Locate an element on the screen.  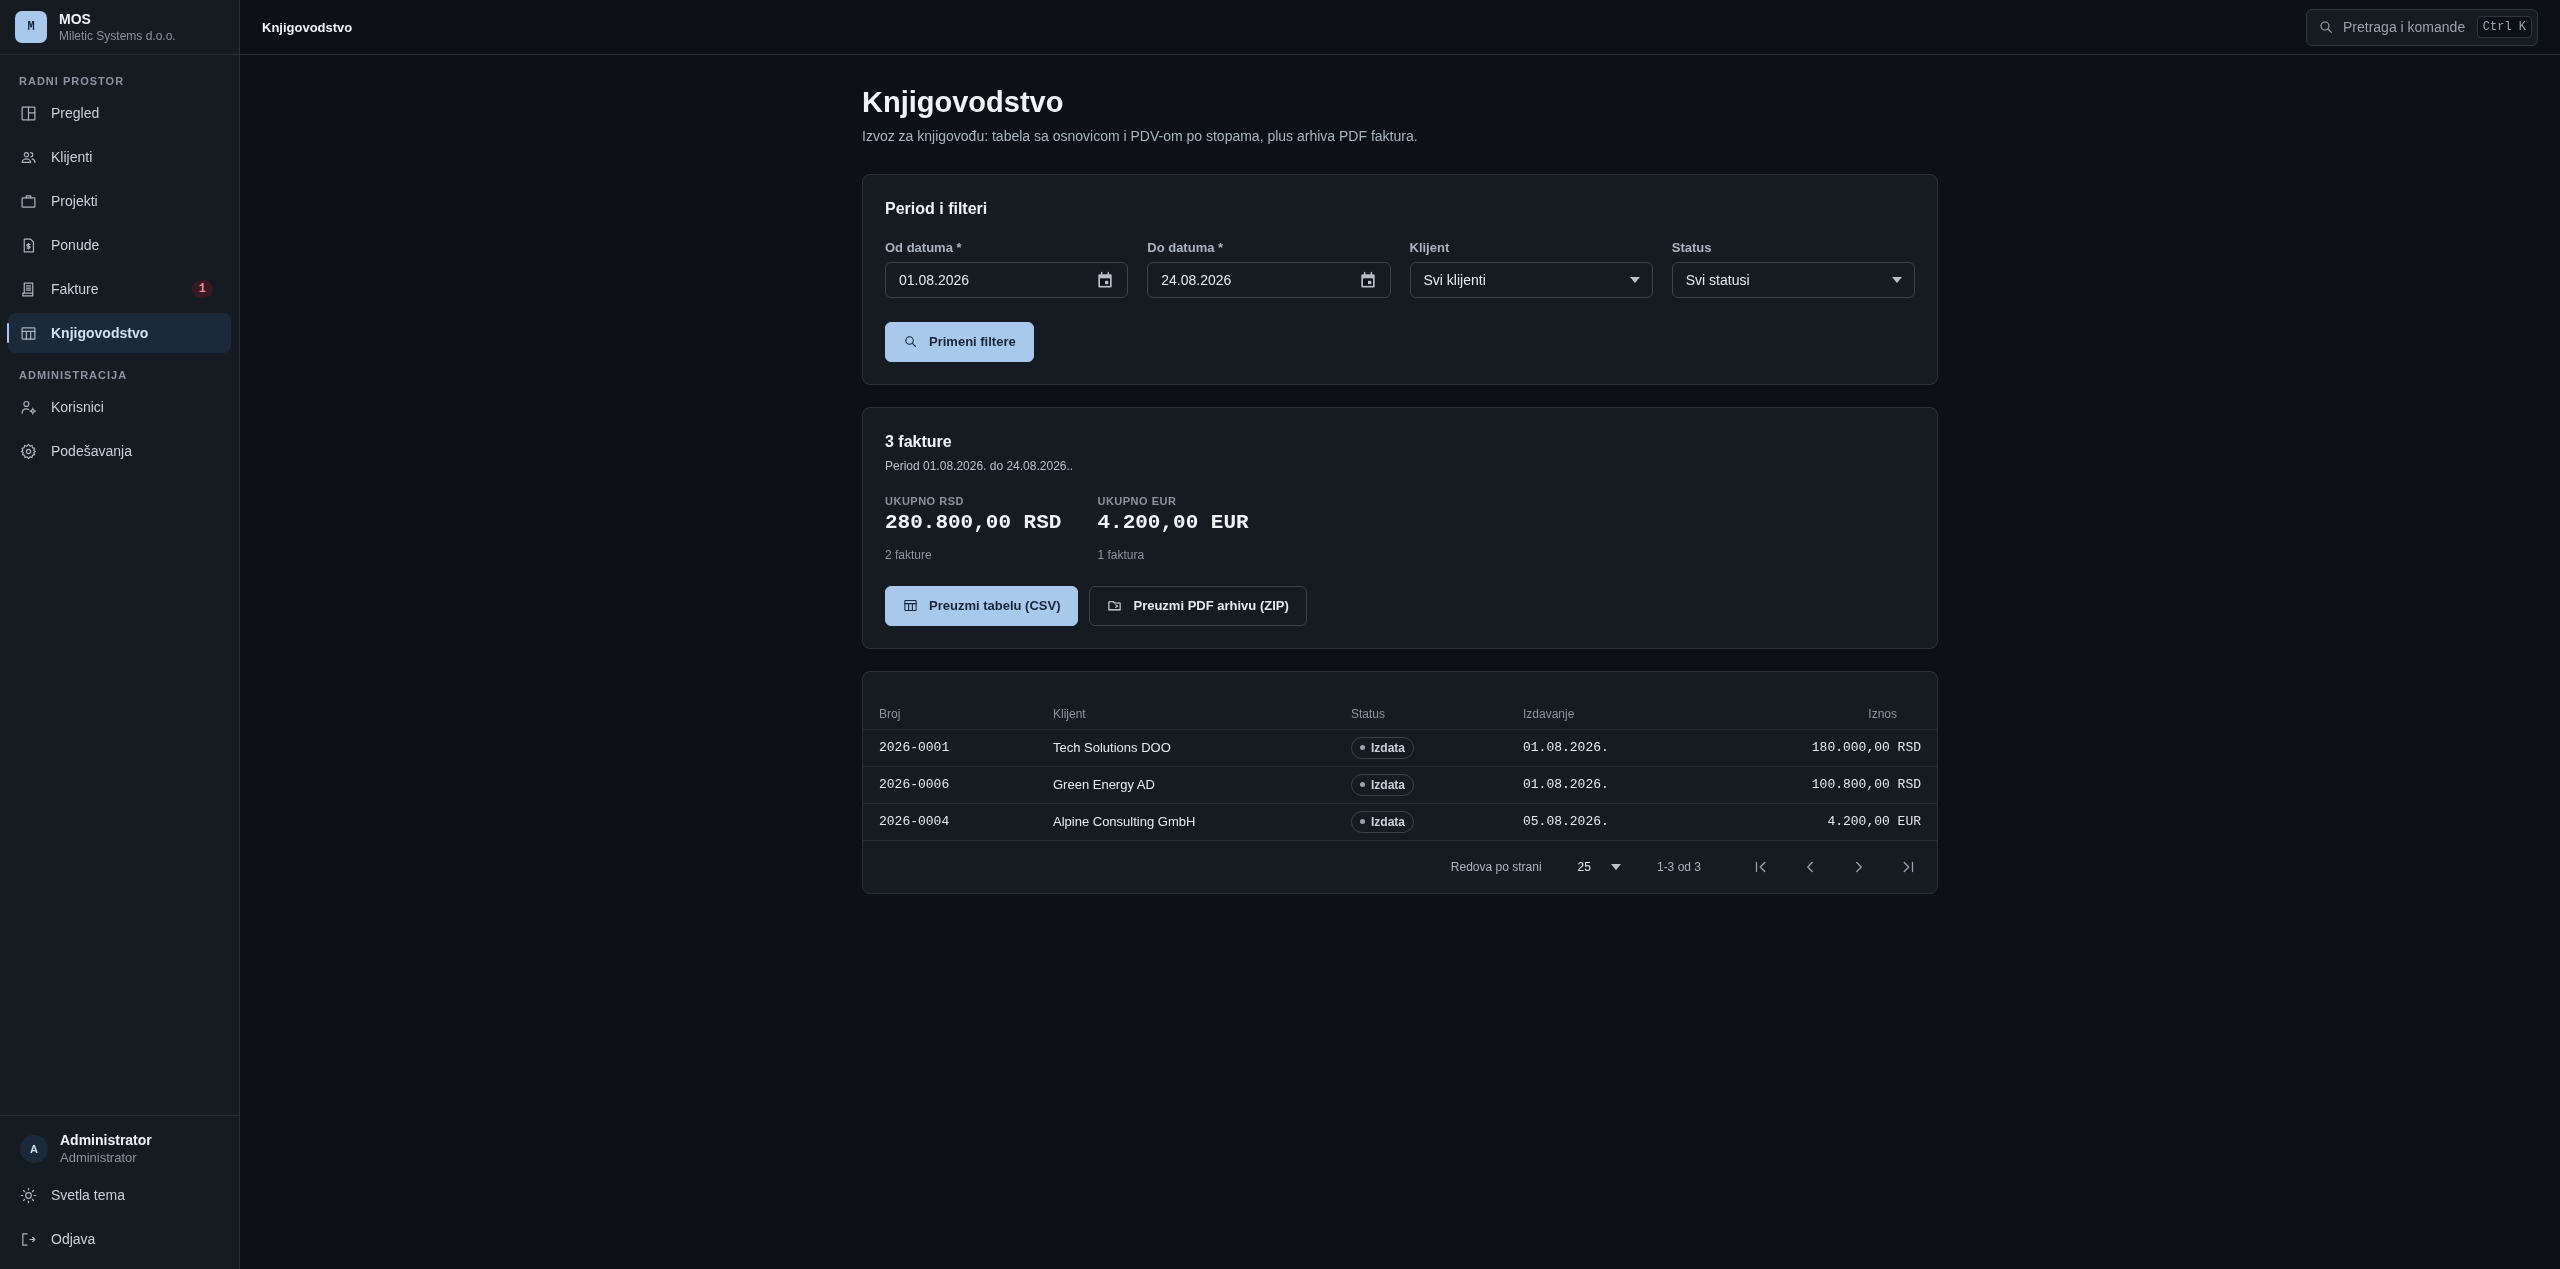
user-name: Administrator is located at coordinates (106, 1140).